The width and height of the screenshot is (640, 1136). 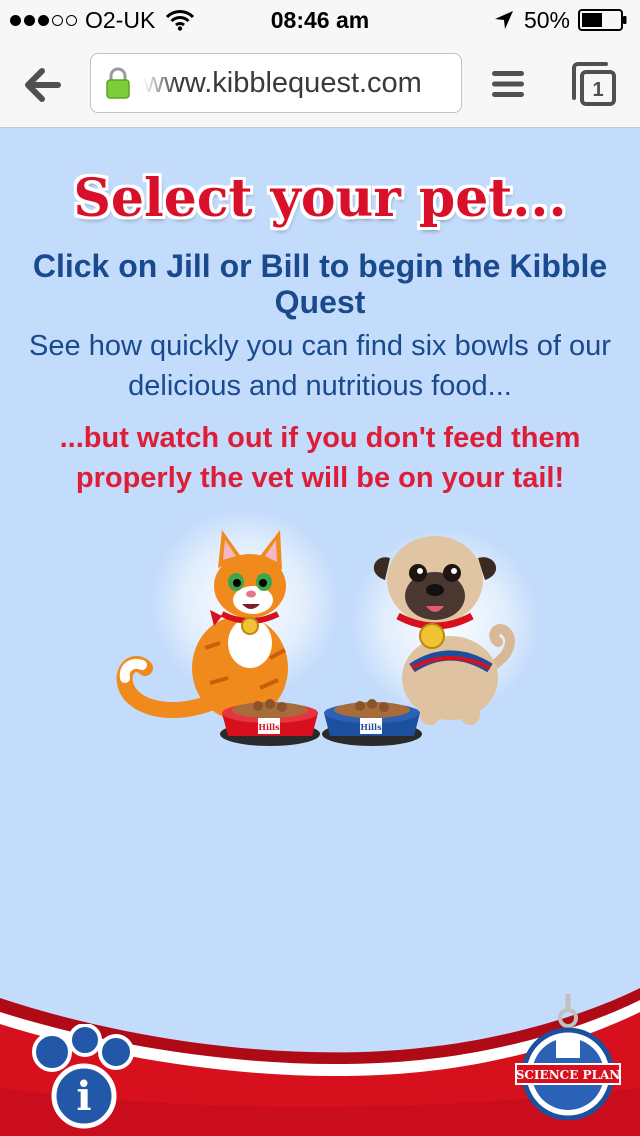 I want to click on back-arrow-icon, so click(x=43, y=85).